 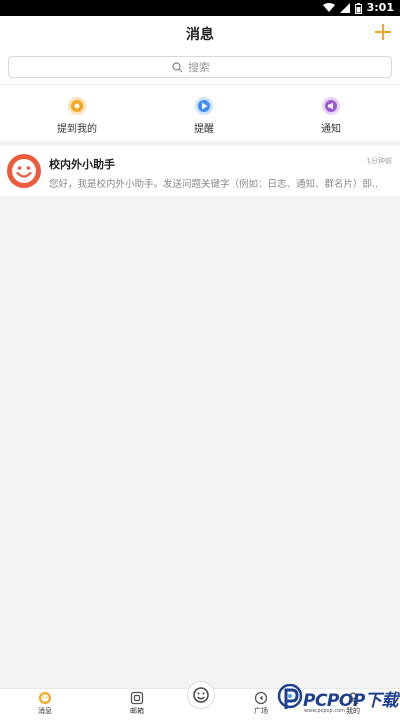 What do you see at coordinates (77, 106) in the screenshot?
I see `mention-icon` at bounding box center [77, 106].